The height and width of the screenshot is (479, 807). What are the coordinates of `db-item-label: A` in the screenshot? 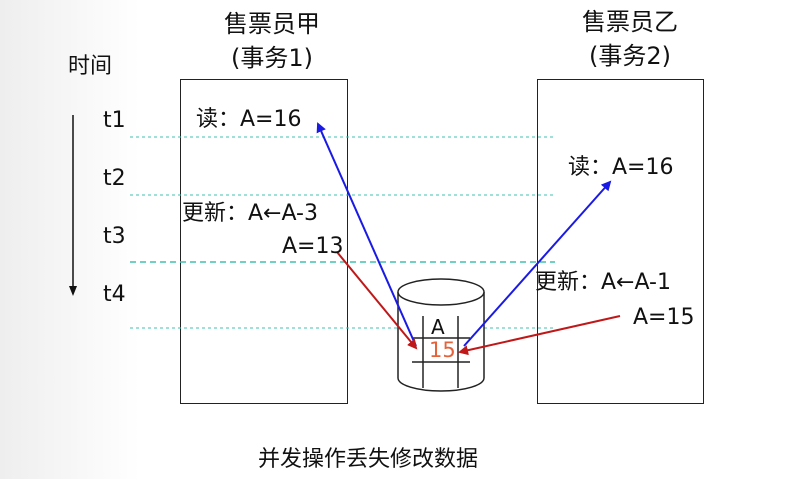 It's located at (438, 327).